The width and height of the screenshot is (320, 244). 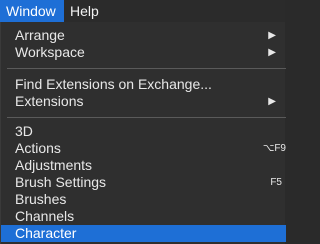 What do you see at coordinates (143, 233) in the screenshot?
I see `menu-item-character: Character` at bounding box center [143, 233].